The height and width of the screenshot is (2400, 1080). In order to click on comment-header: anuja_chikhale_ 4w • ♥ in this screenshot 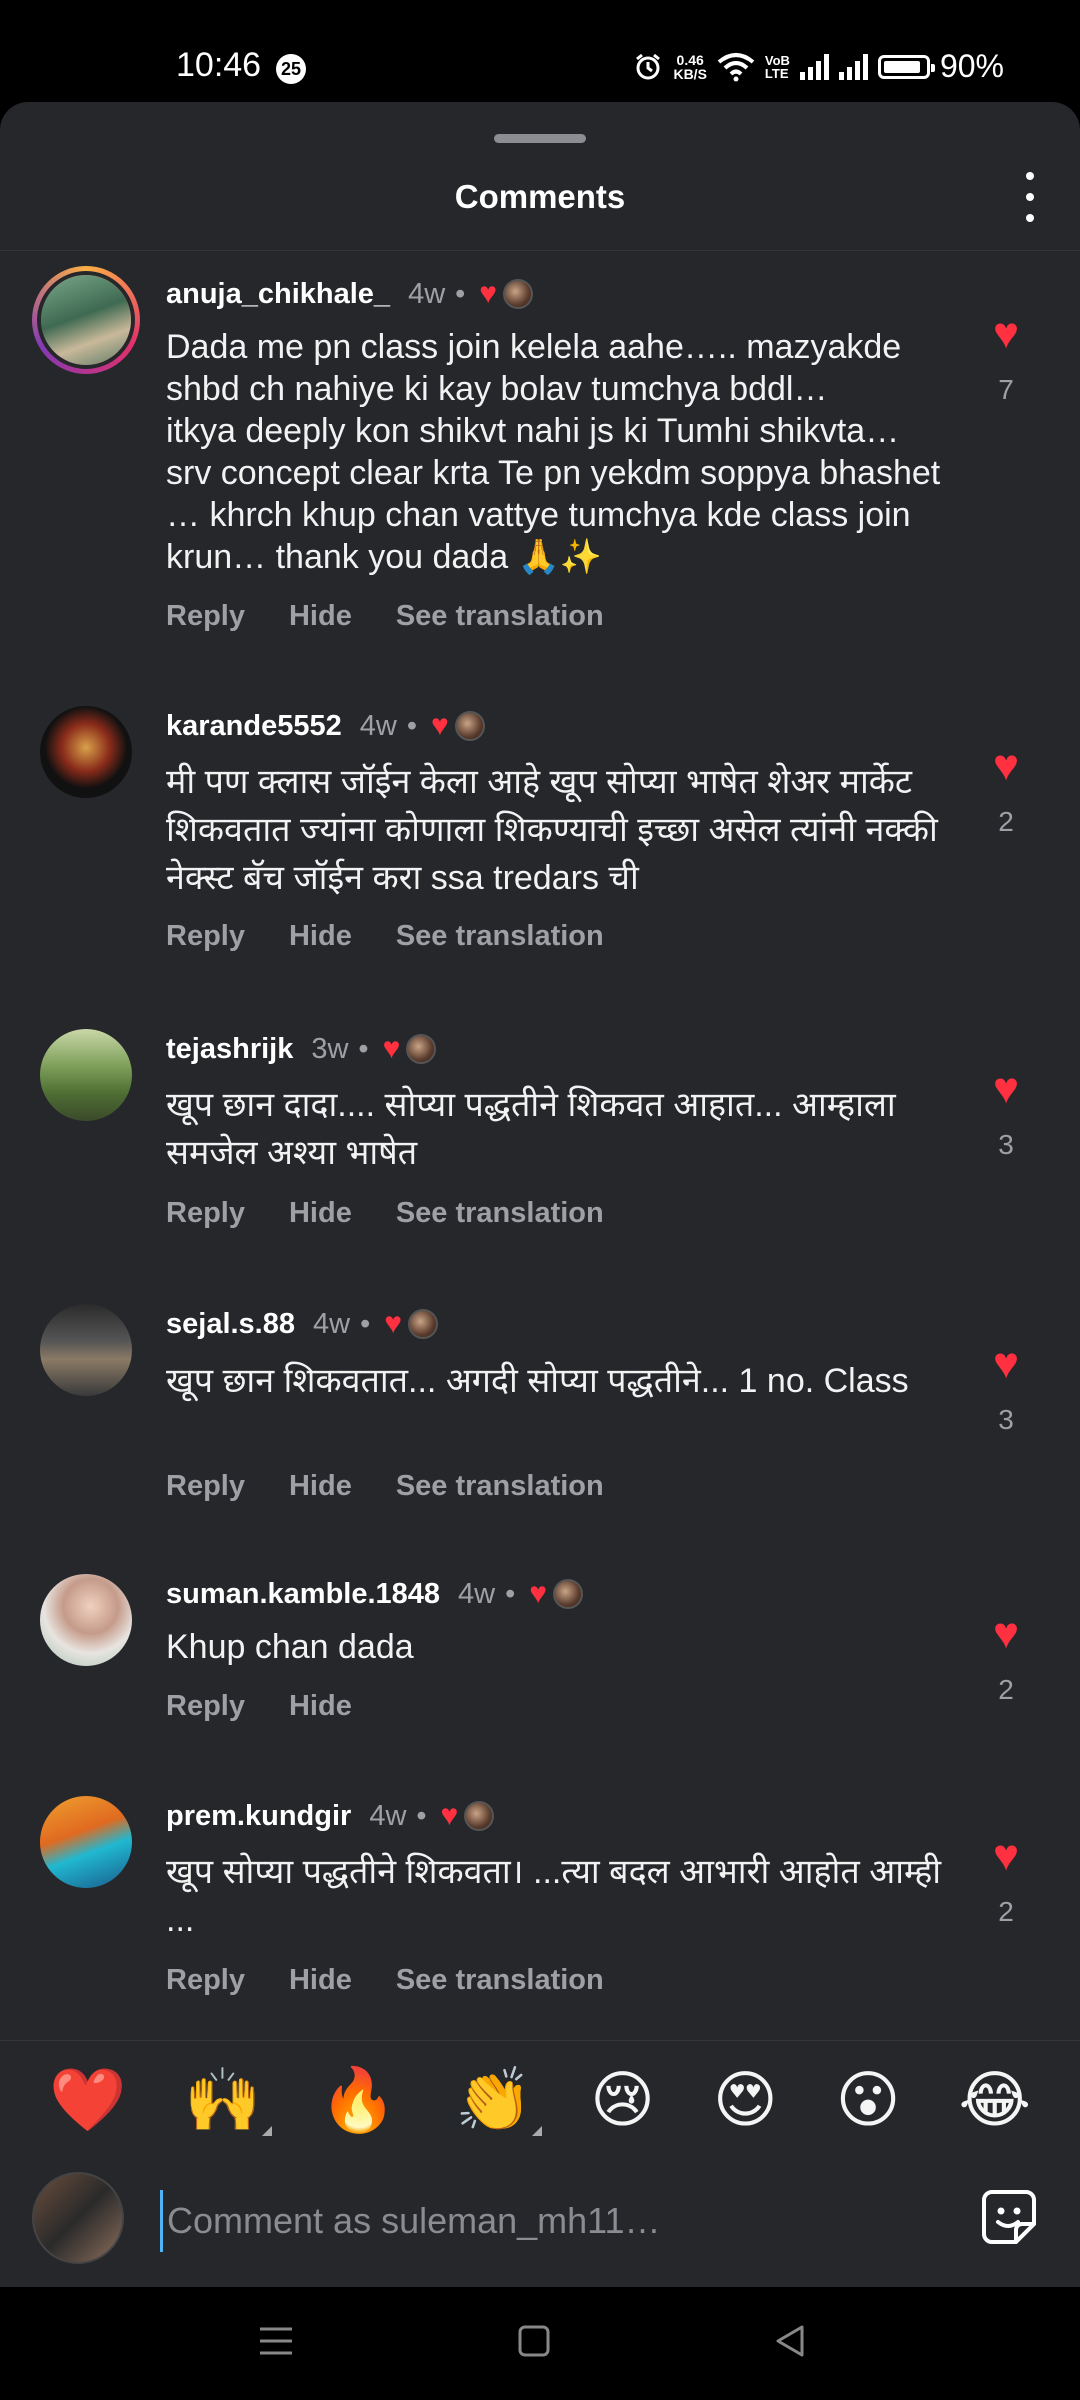, I will do `click(350, 294)`.